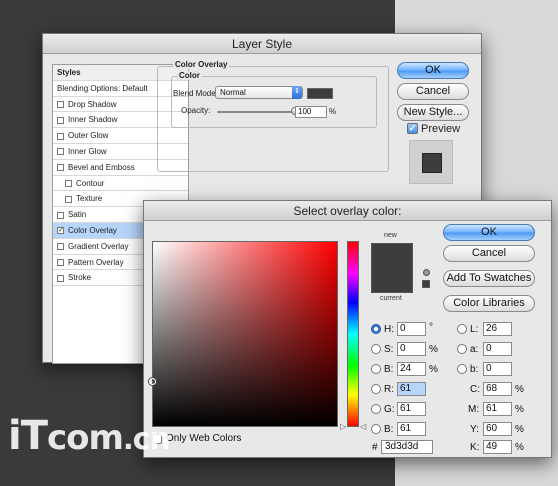  I want to click on style-preview-thumbnail, so click(431, 162).